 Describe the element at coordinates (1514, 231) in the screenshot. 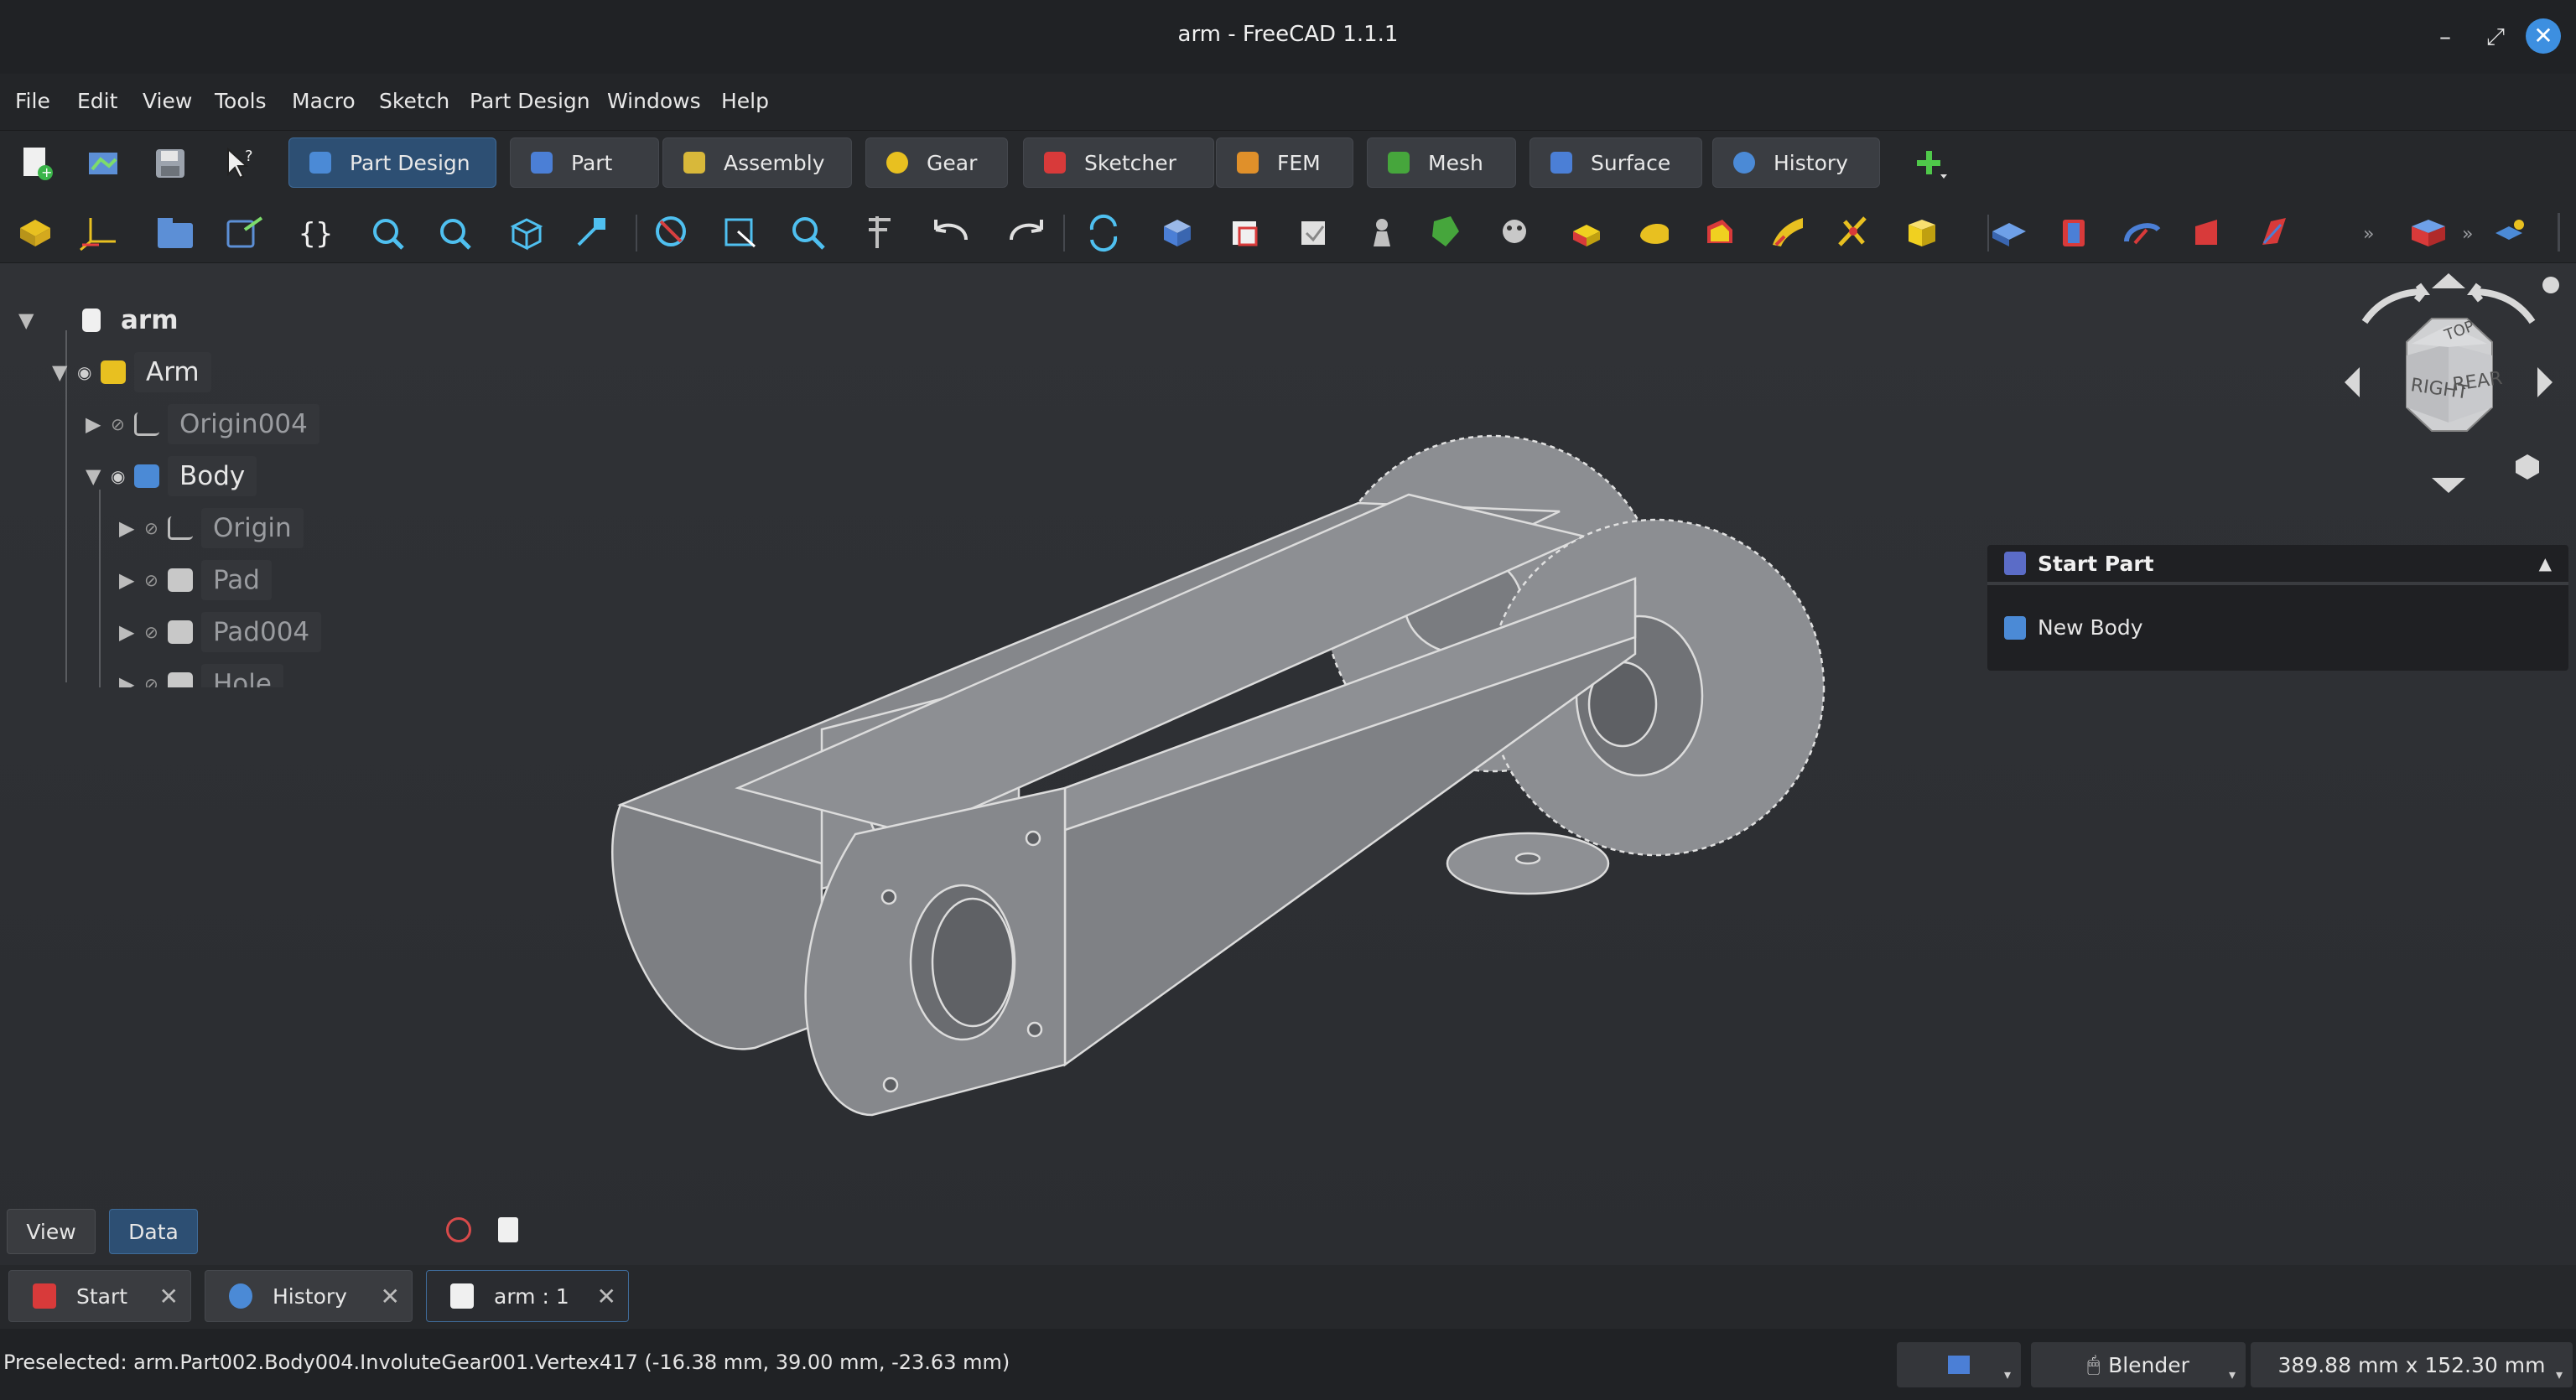

I see `clone-icon` at that location.